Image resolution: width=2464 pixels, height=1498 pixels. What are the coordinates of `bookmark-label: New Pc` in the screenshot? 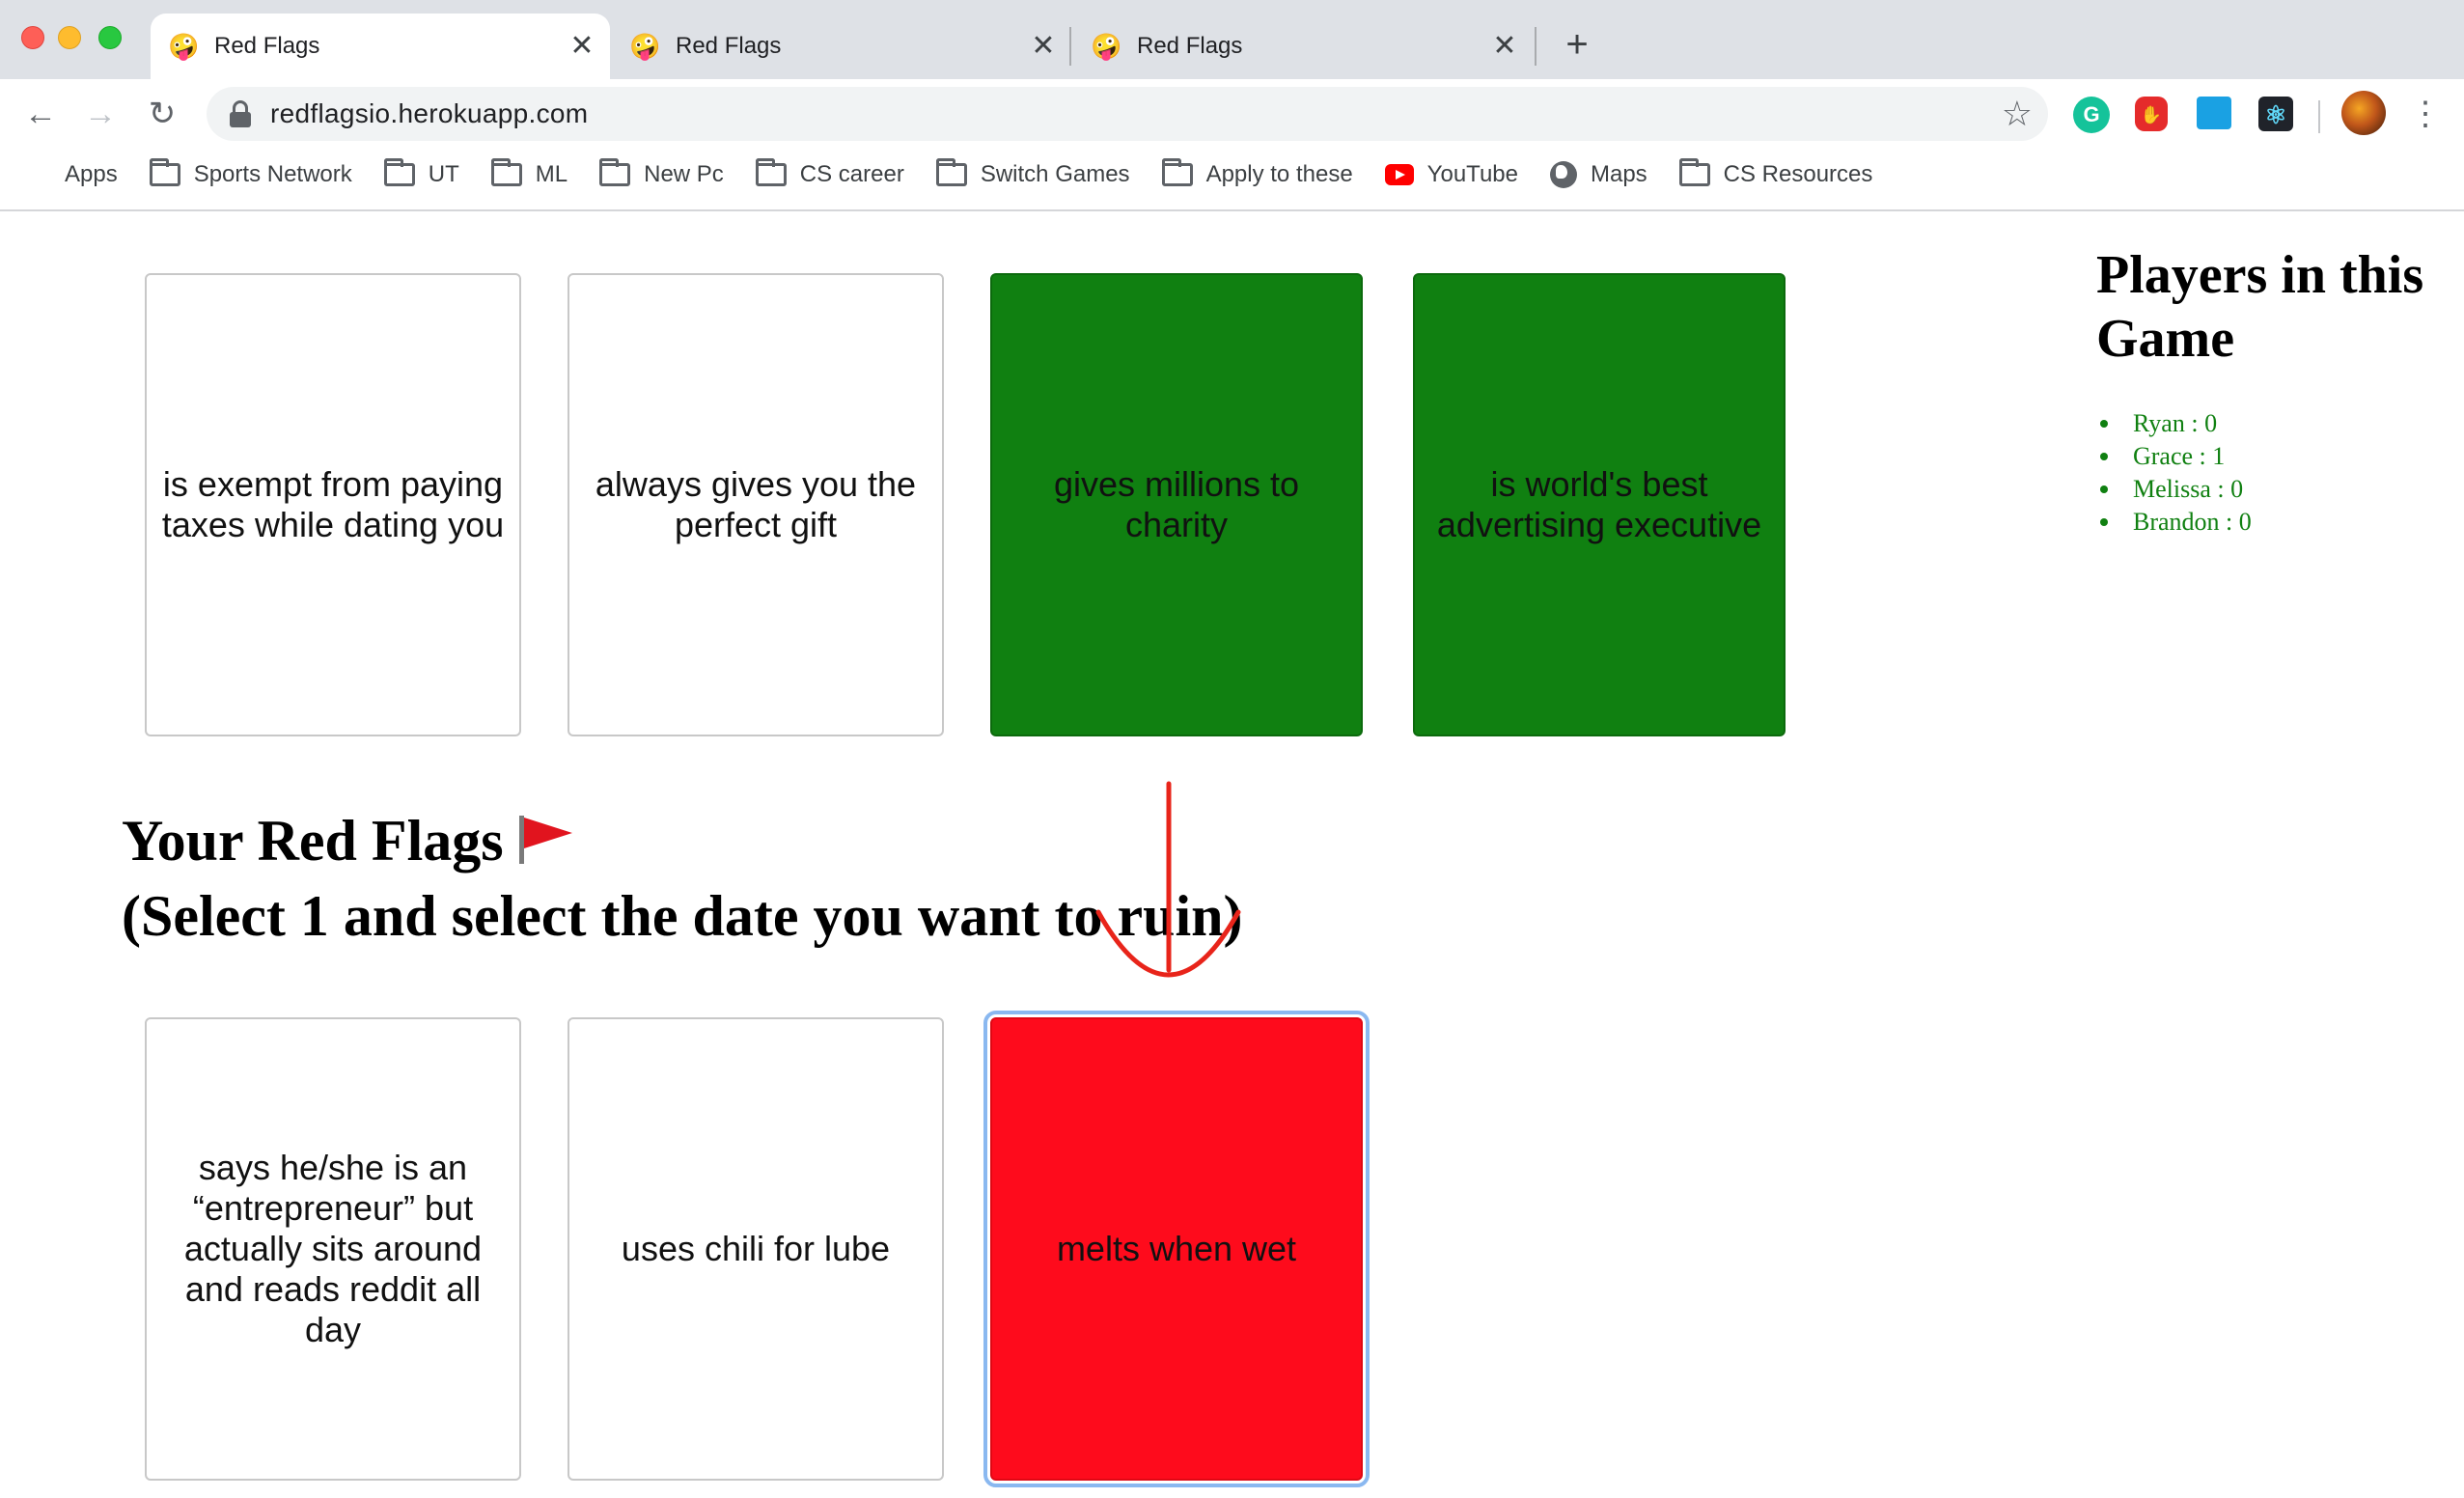 It's located at (684, 174).